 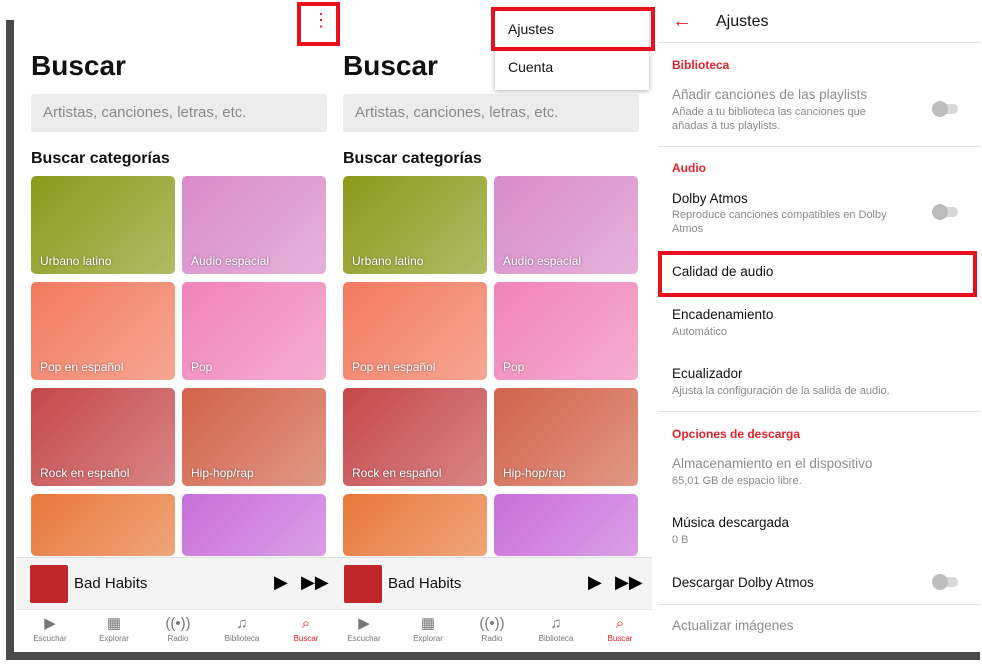 I want to click on highlight-more-options, so click(x=318, y=24).